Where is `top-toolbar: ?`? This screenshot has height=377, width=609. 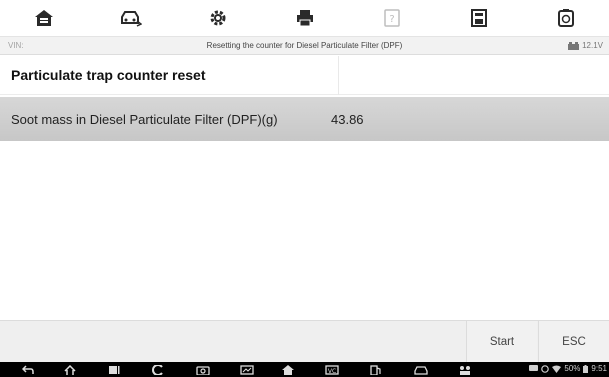
top-toolbar: ? is located at coordinates (304, 18).